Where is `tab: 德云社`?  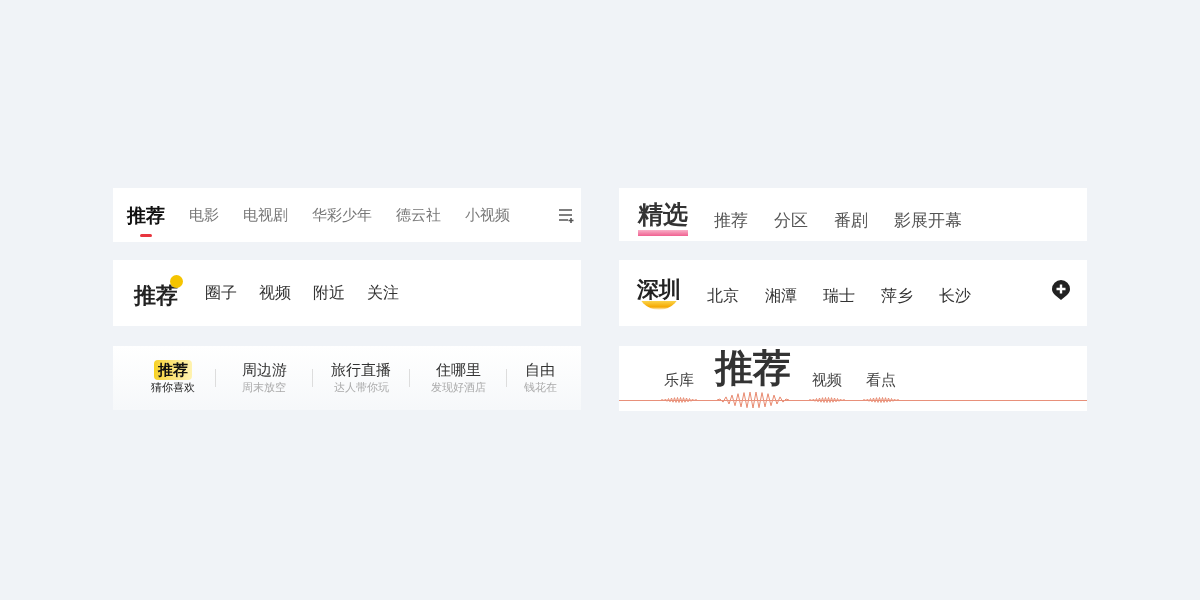
tab: 德云社 is located at coordinates (418, 215).